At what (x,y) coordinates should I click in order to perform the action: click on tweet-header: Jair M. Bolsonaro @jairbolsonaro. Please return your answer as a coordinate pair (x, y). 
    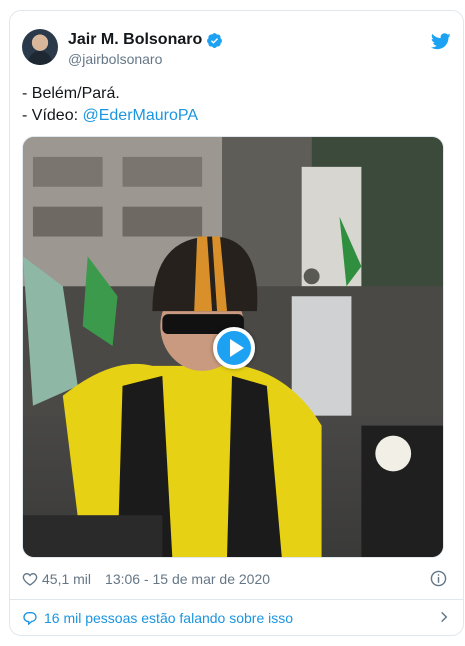
    Looking at the image, I should click on (236, 49).